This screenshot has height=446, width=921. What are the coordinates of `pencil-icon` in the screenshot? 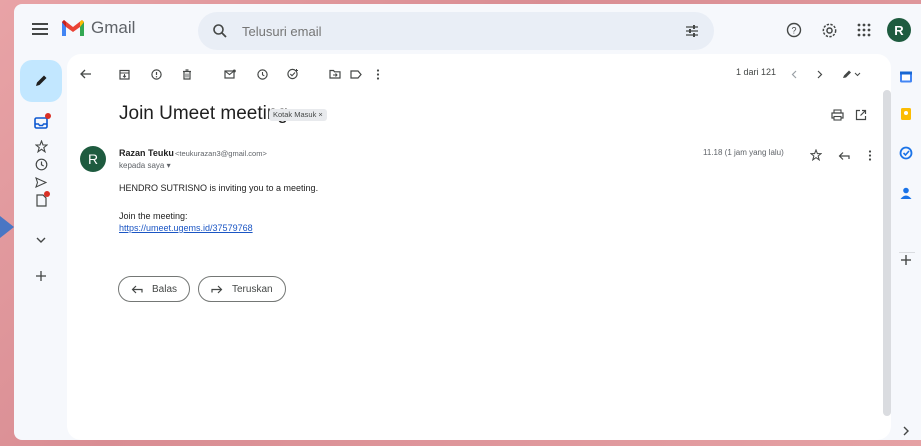 It's located at (41, 80).